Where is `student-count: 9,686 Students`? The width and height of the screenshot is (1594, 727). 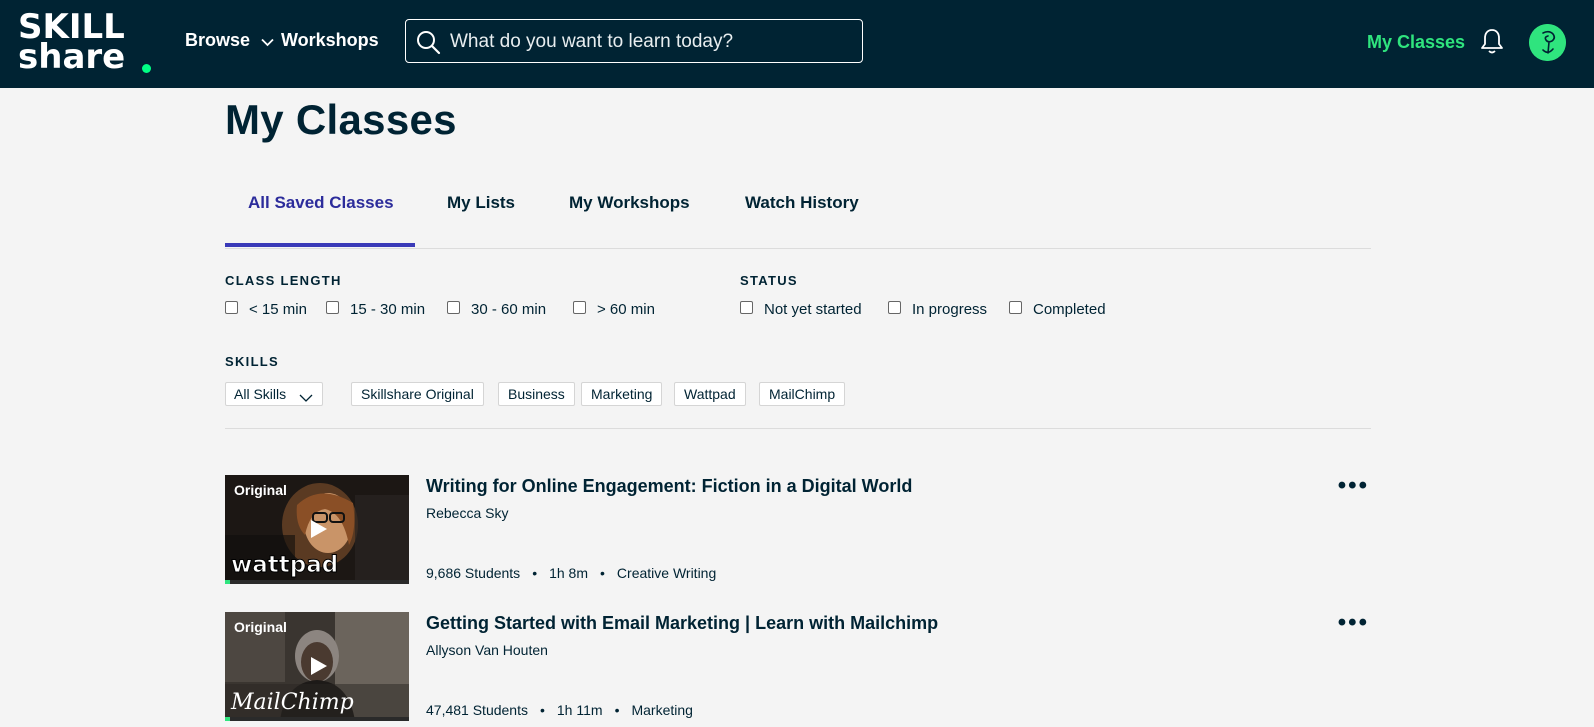 student-count: 9,686 Students is located at coordinates (473, 573).